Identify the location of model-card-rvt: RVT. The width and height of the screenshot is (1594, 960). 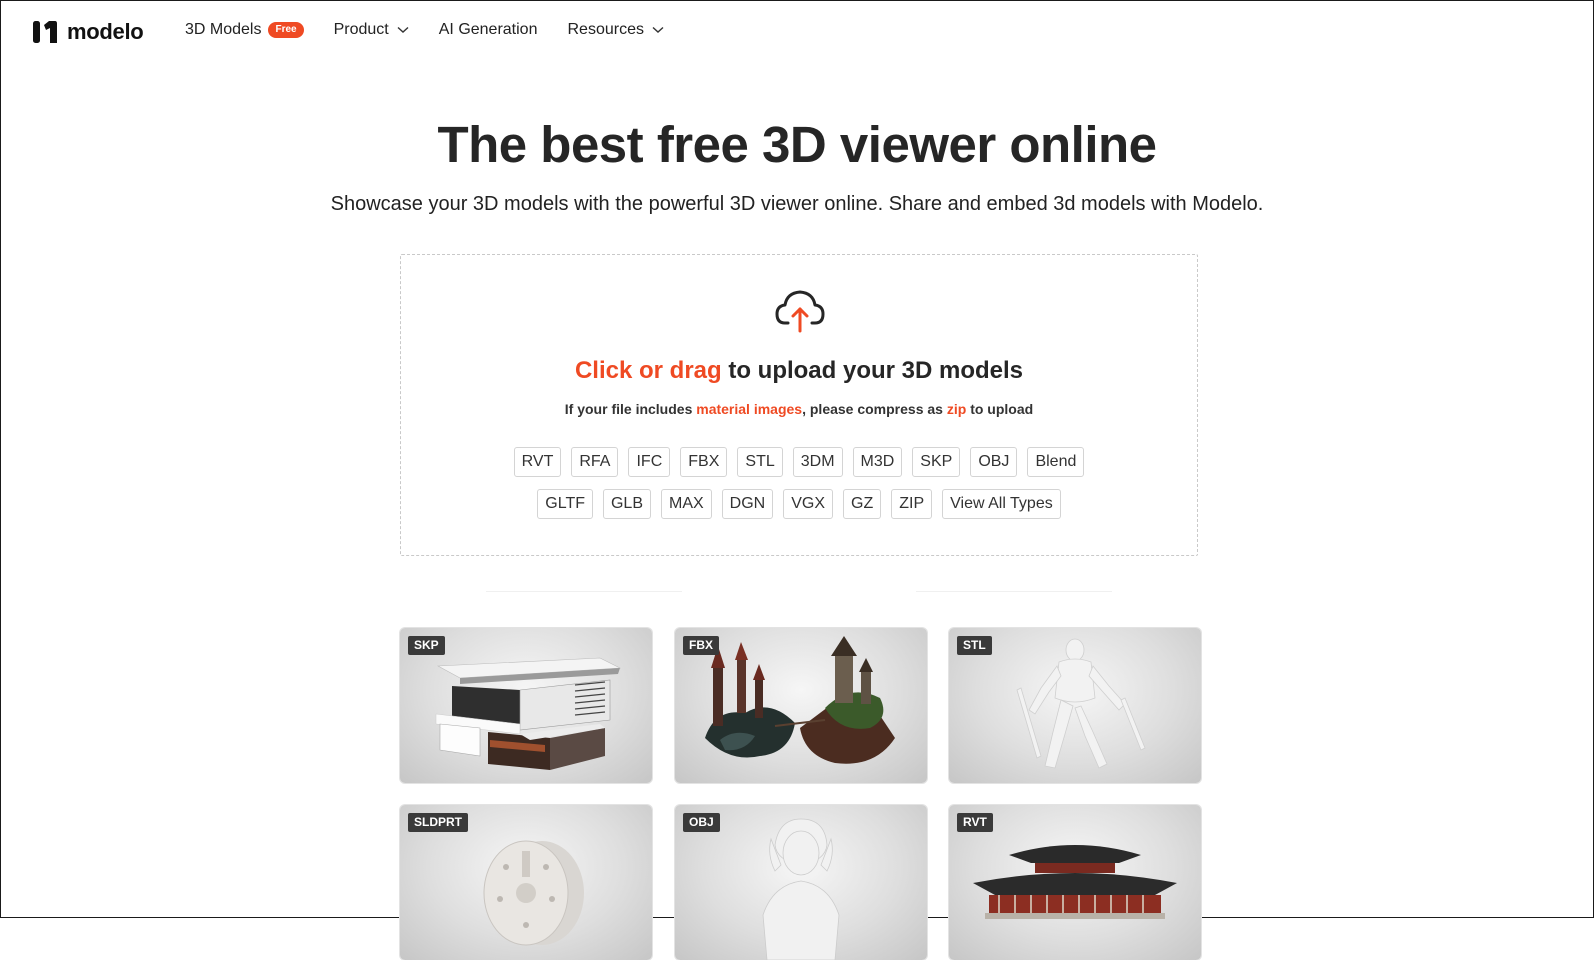
(1075, 882).